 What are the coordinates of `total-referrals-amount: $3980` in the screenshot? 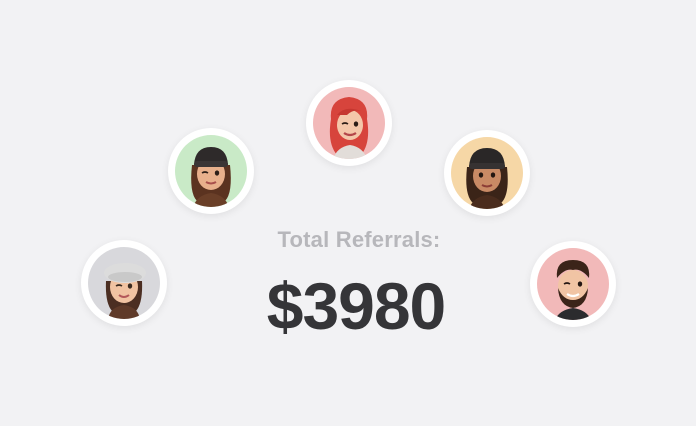 It's located at (356, 306).